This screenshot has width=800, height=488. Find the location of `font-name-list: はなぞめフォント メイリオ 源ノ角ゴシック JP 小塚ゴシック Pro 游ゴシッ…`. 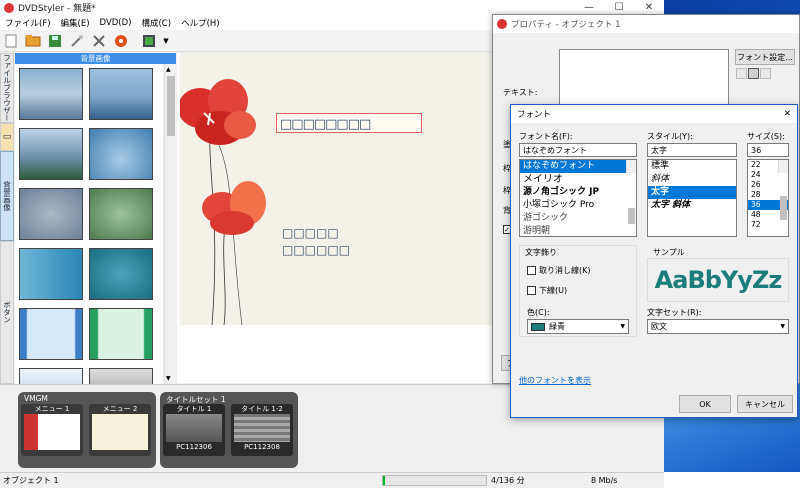

font-name-list: はなぞめフォント メイリオ 源ノ角ゴシック JP 小塚ゴシック Pro 游ゴシッ… is located at coordinates (578, 198).